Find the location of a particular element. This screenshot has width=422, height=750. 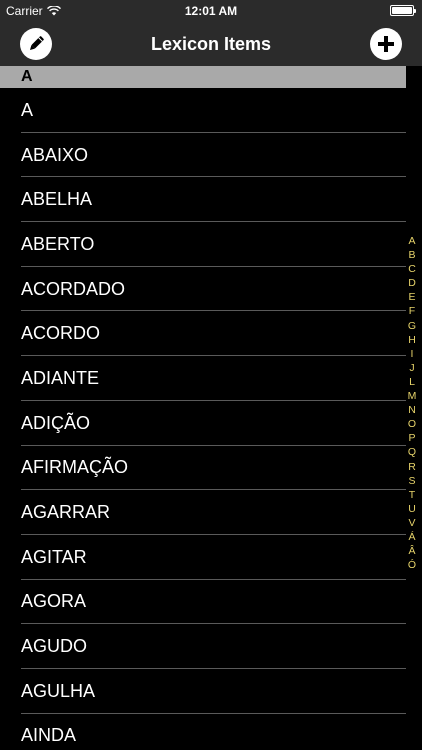

index-letter: A is located at coordinates (412, 241).